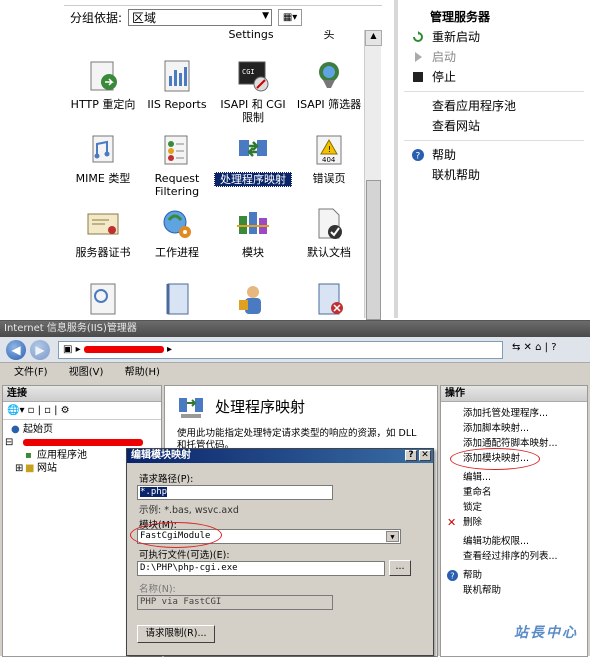  What do you see at coordinates (514, 394) in the screenshot?
I see `actions-heading: 操作` at bounding box center [514, 394].